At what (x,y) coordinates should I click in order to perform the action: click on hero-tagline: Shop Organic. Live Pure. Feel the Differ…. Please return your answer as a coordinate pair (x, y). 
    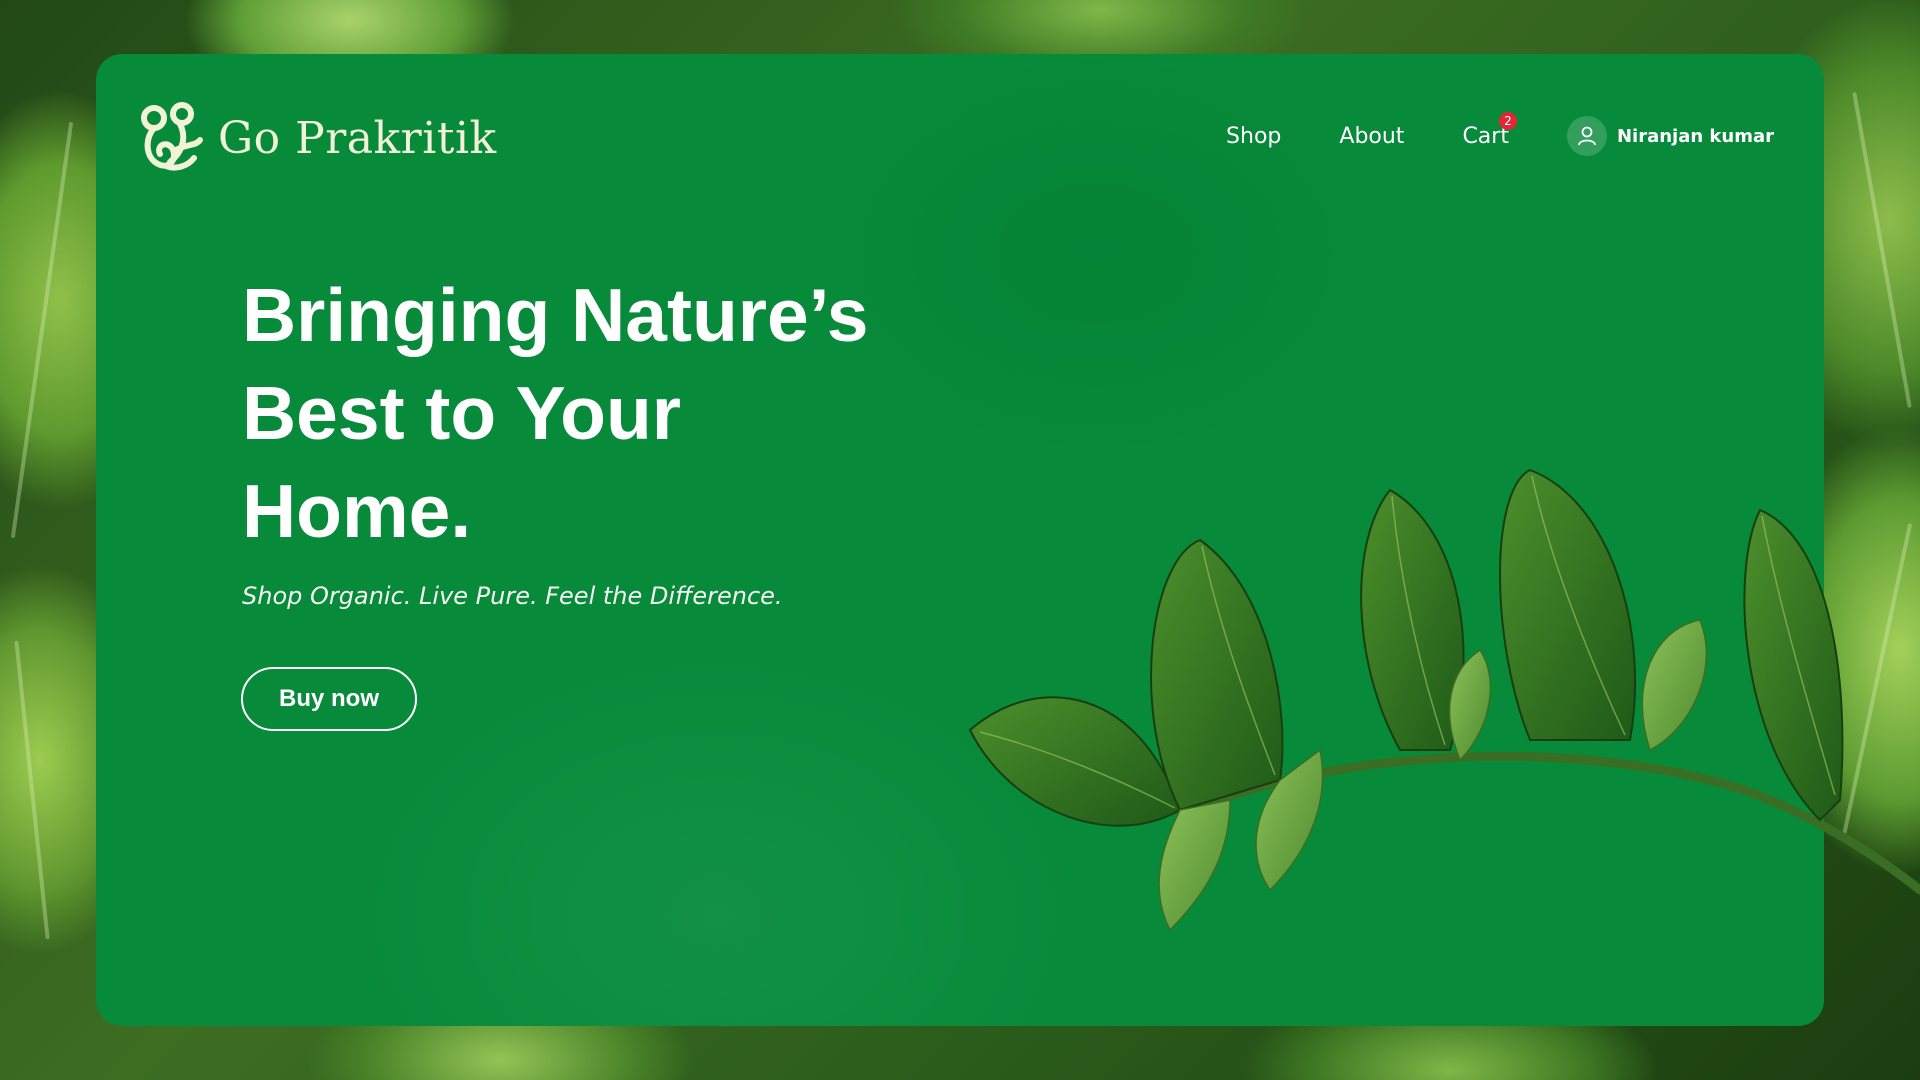
    Looking at the image, I should click on (512, 596).